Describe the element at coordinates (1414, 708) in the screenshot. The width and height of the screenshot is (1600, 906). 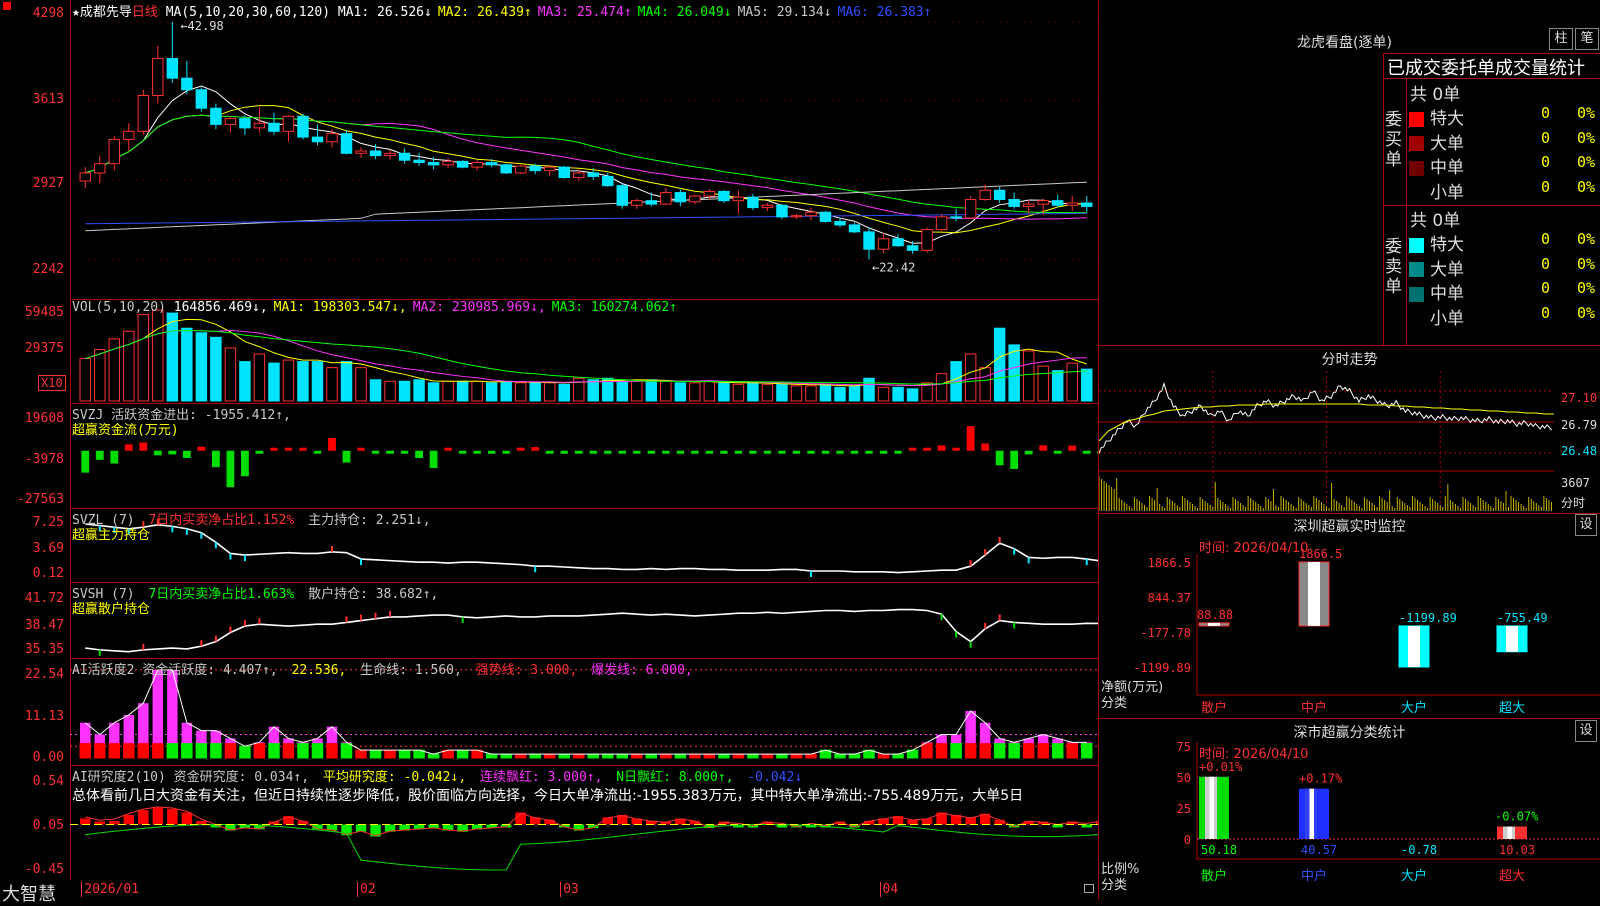
I see `sz-monitor-category: 大户` at that location.